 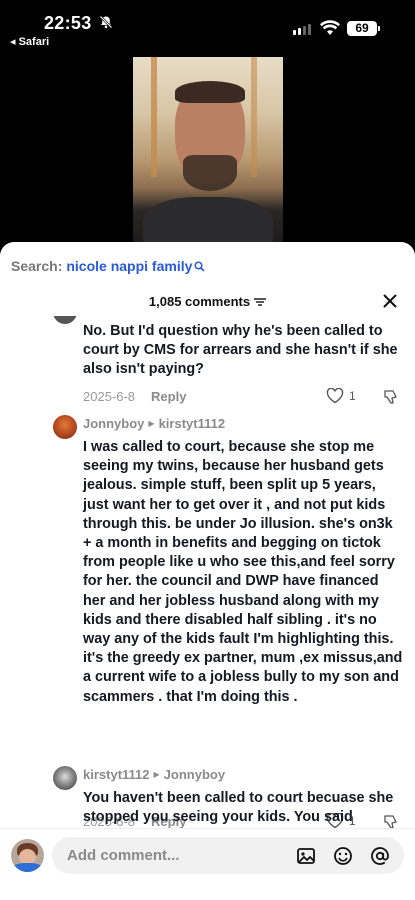 What do you see at coordinates (330, 27) in the screenshot?
I see `wifi-icon` at bounding box center [330, 27].